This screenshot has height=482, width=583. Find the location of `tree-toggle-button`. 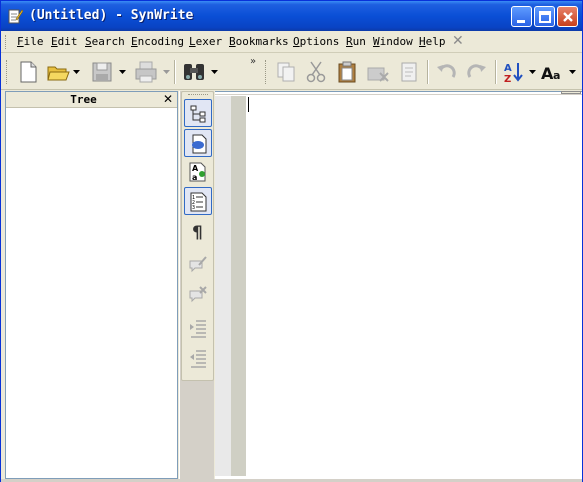

tree-toggle-button is located at coordinates (198, 113).